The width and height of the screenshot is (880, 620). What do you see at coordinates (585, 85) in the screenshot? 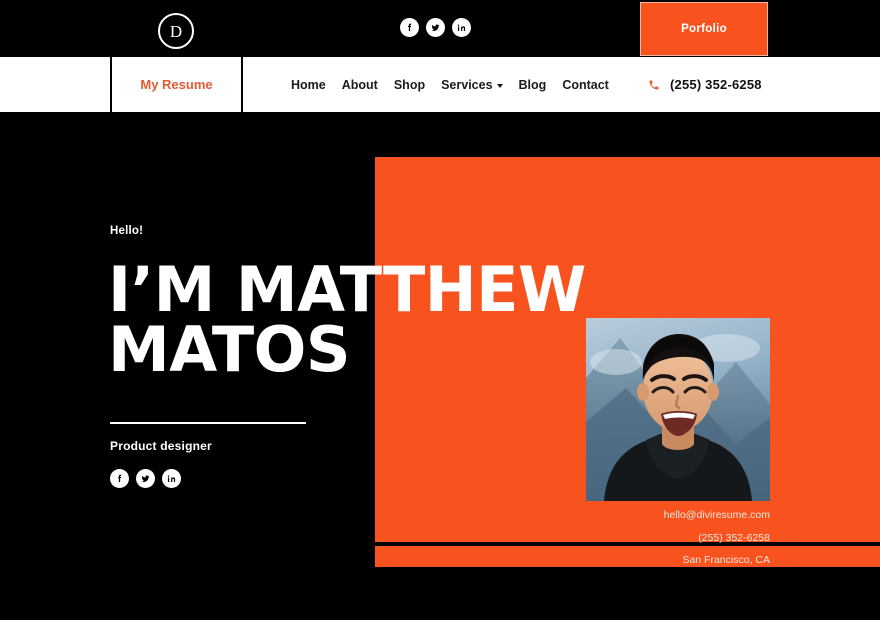
I see `nav-item-contact: Contact` at bounding box center [585, 85].